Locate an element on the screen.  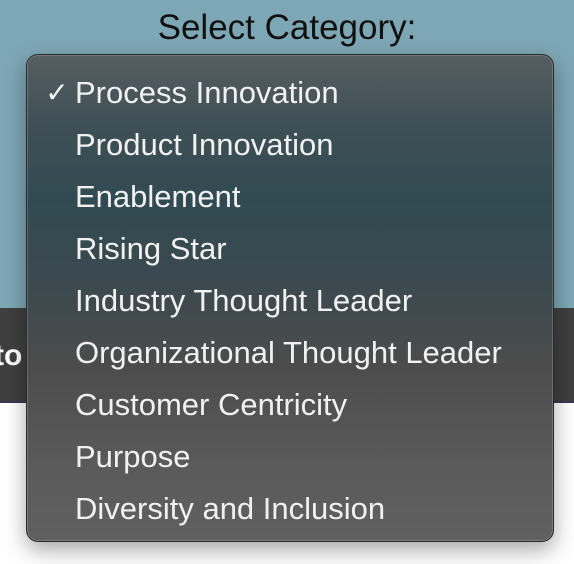
menu-item-diversity-and-inclusion: Diversity and Inclusion is located at coordinates (290, 509).